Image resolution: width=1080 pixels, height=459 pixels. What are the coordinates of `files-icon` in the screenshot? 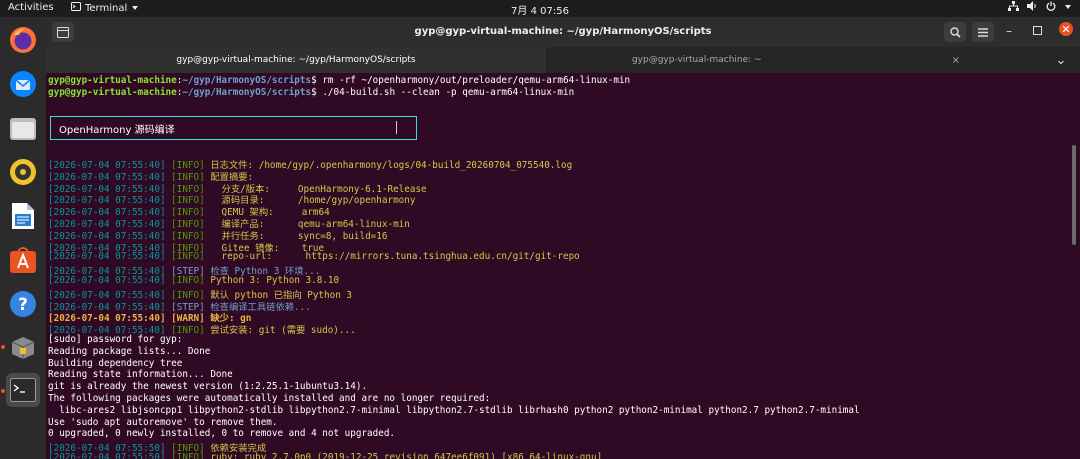 It's located at (23, 129).